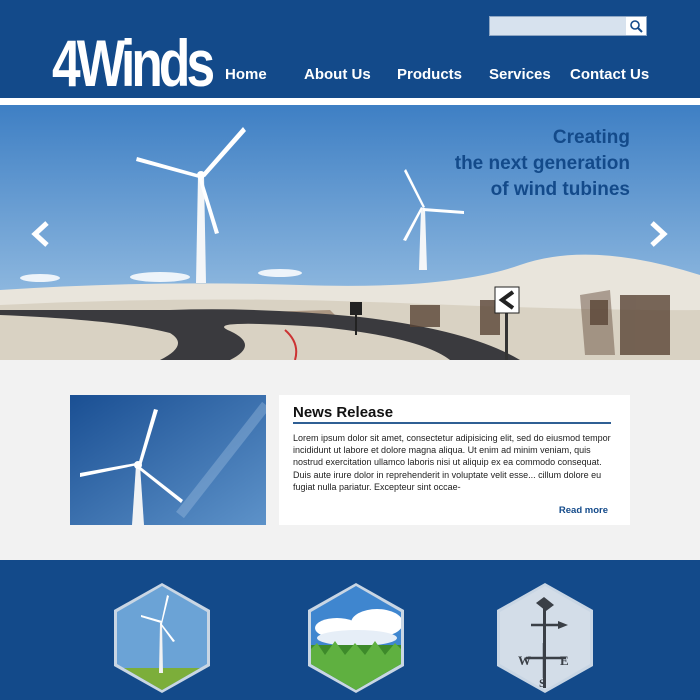  I want to click on header-divider, so click(350, 101).